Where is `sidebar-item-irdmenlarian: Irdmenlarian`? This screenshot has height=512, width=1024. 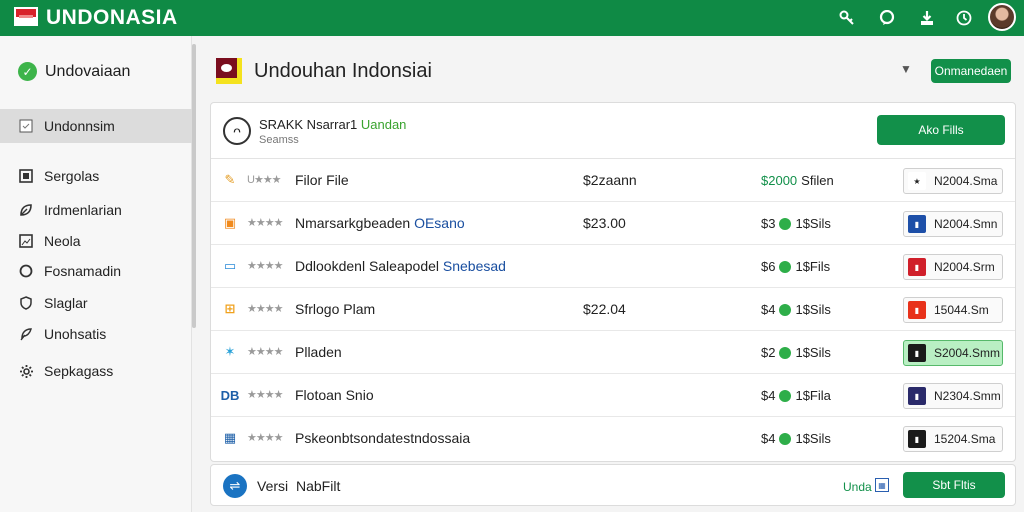
sidebar-item-irdmenlarian: Irdmenlarian is located at coordinates (96, 210).